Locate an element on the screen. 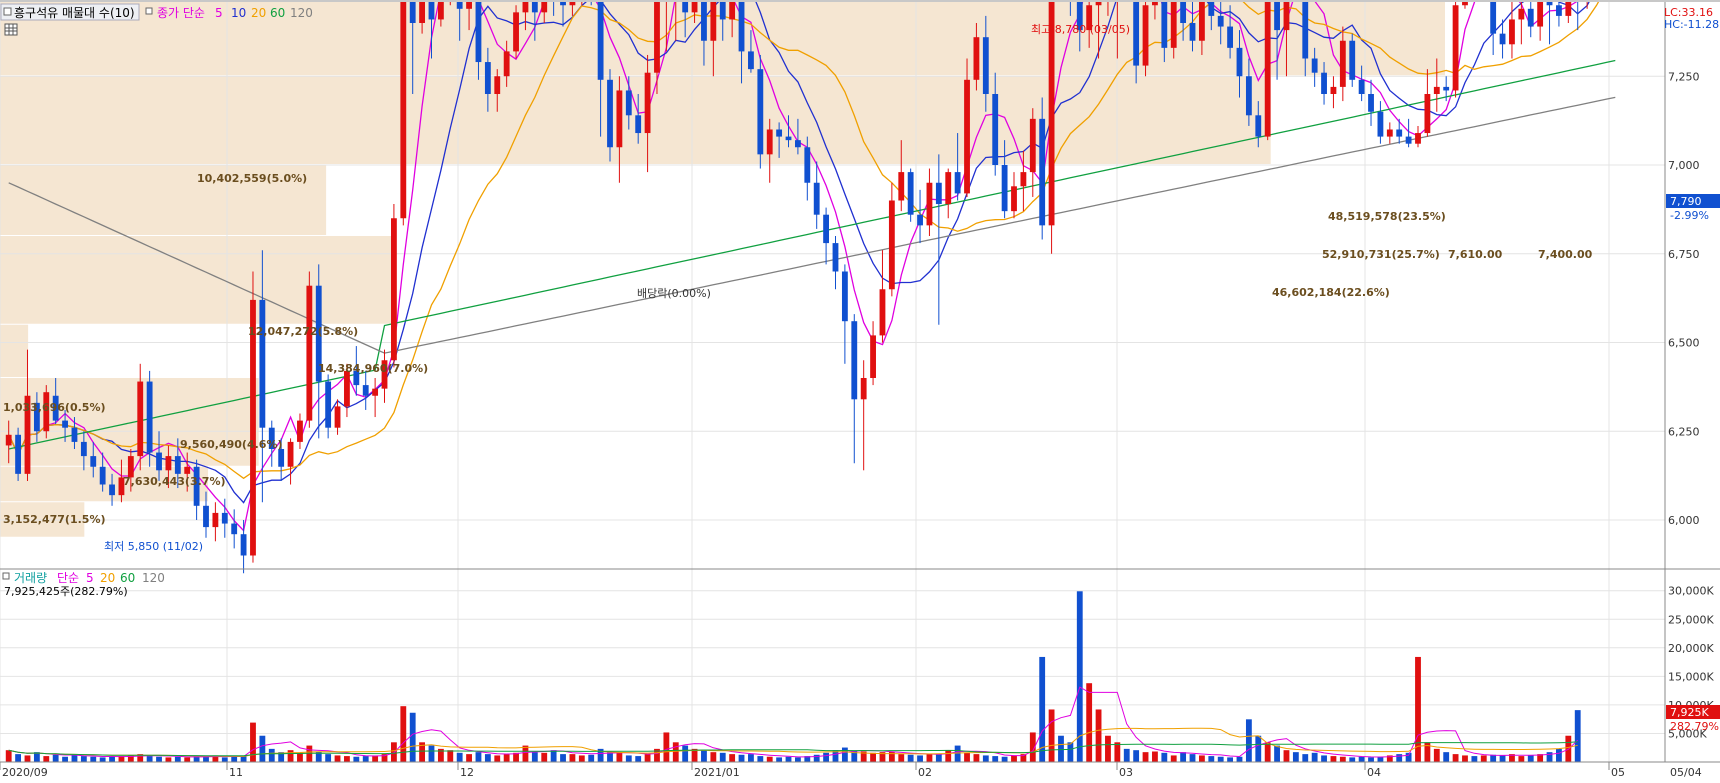  date-tick-2: 12 is located at coordinates (467, 772).